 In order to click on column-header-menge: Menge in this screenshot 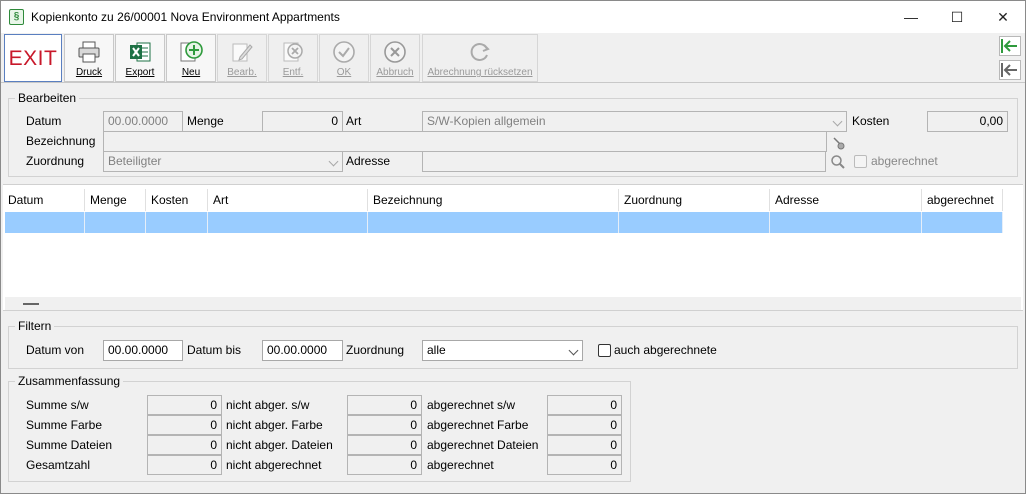, I will do `click(115, 200)`.